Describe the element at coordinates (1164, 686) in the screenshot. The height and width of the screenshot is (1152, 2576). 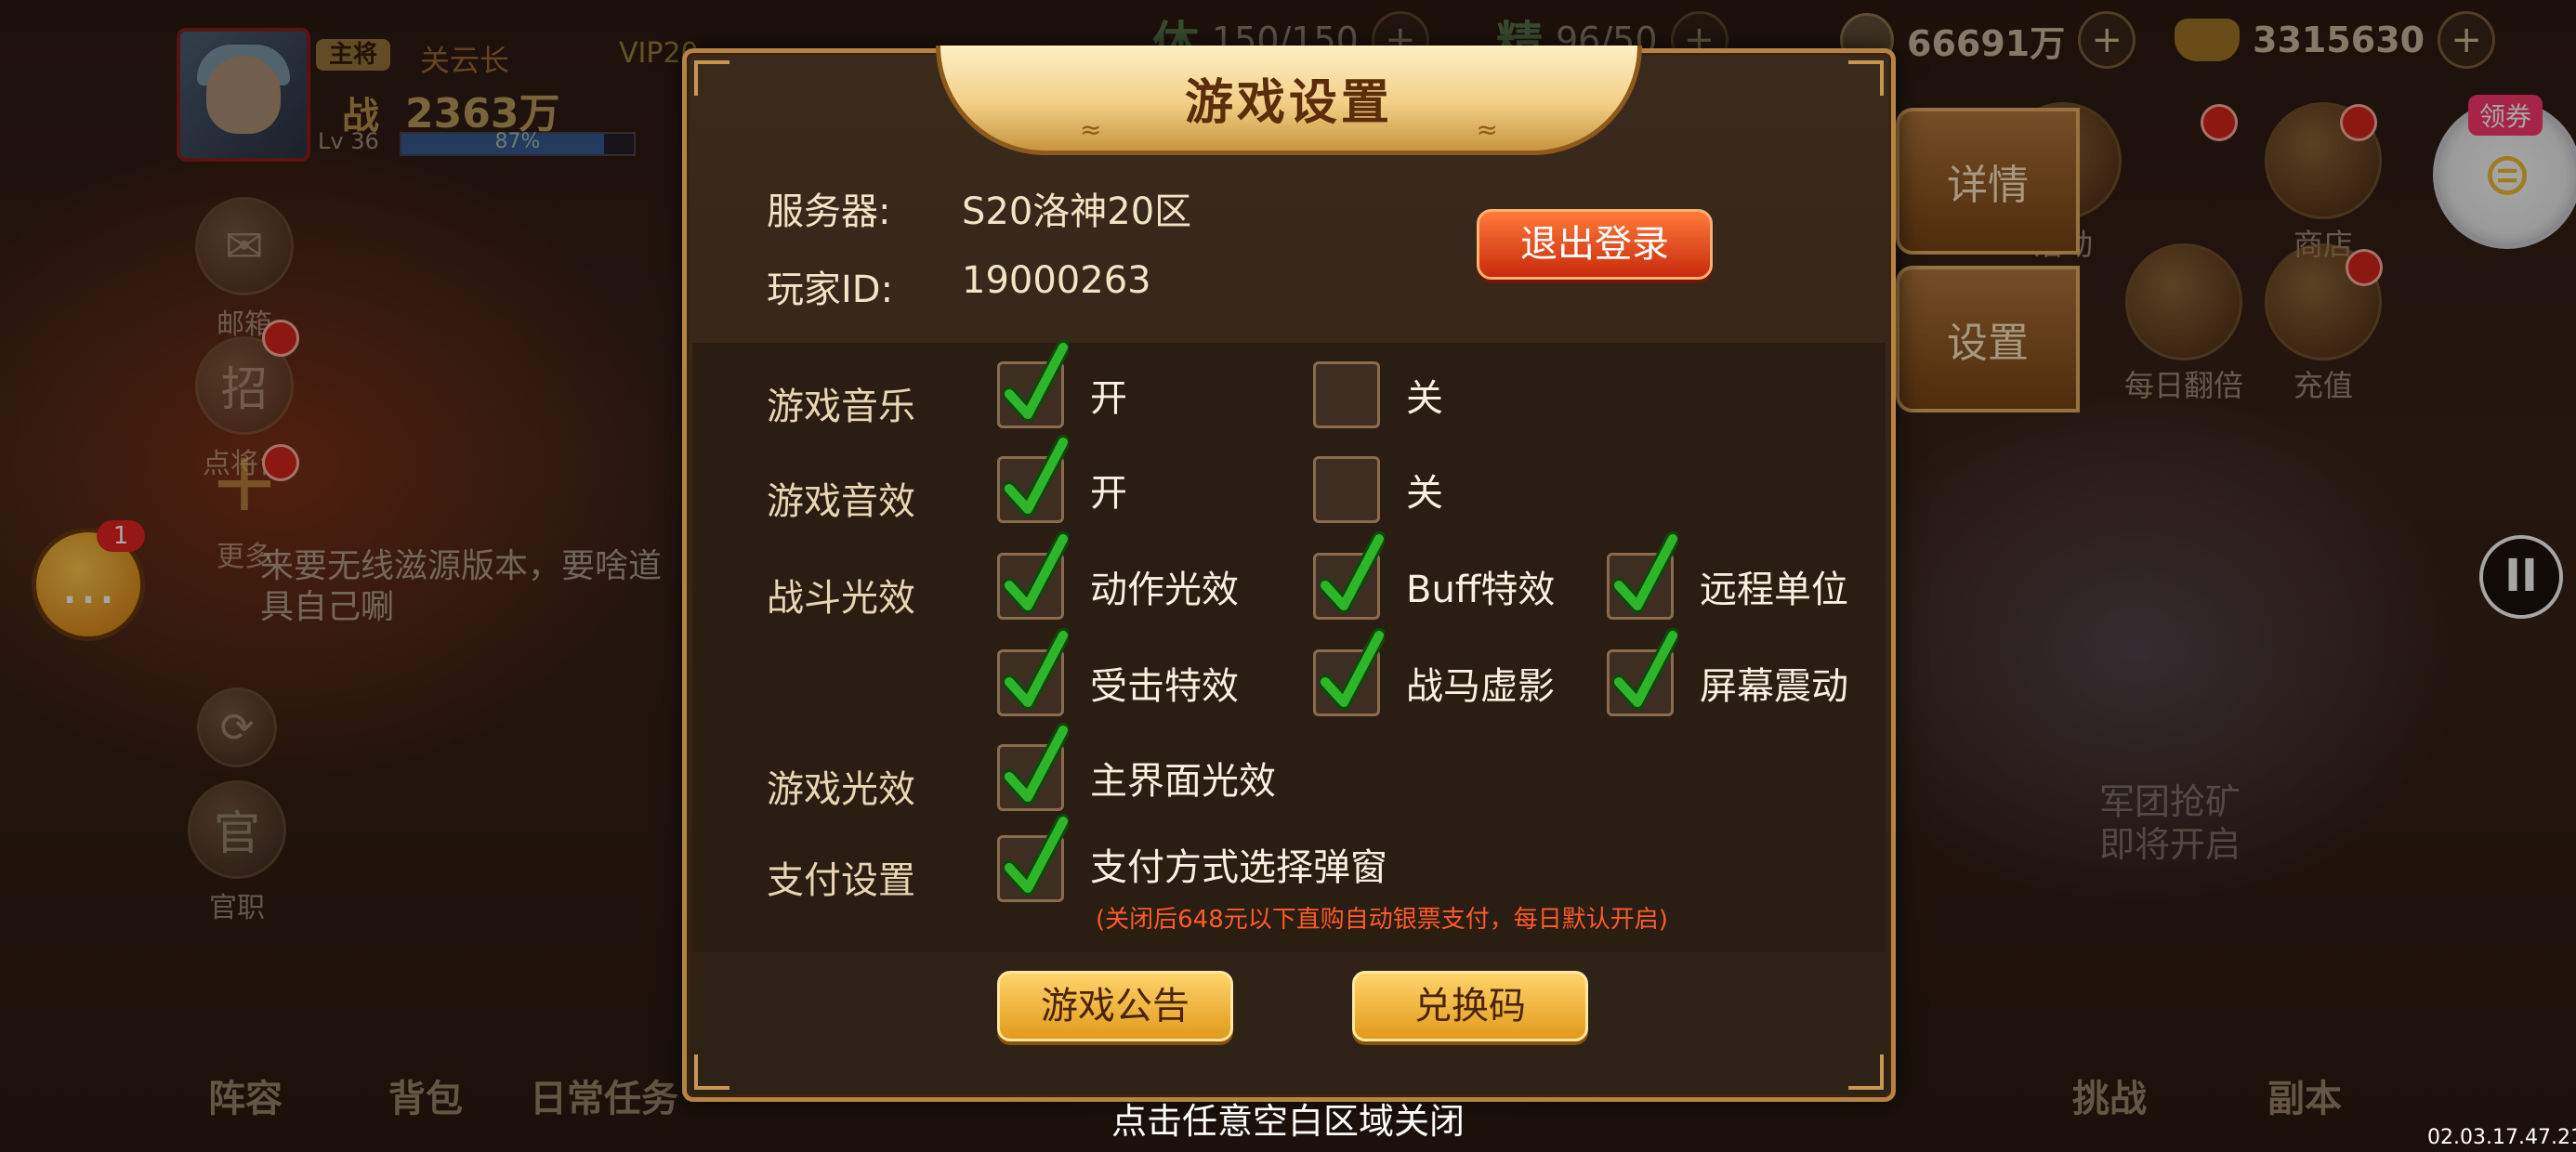
I see `hit-effect-label: 受击特效` at that location.